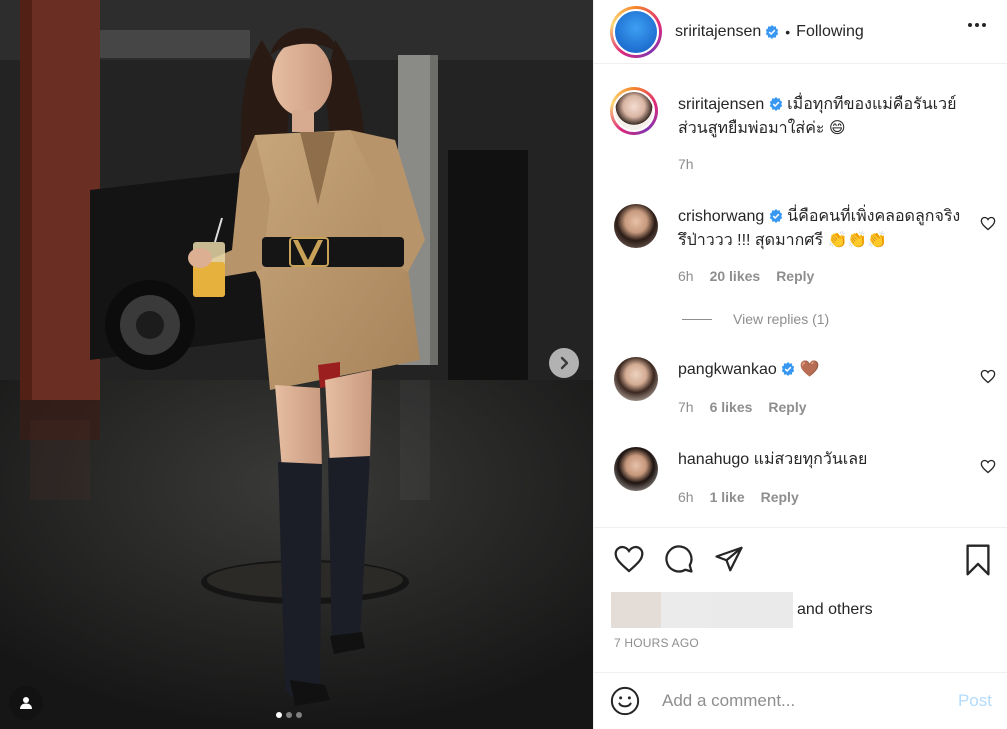  What do you see at coordinates (800, 557) in the screenshot?
I see `action-bar` at bounding box center [800, 557].